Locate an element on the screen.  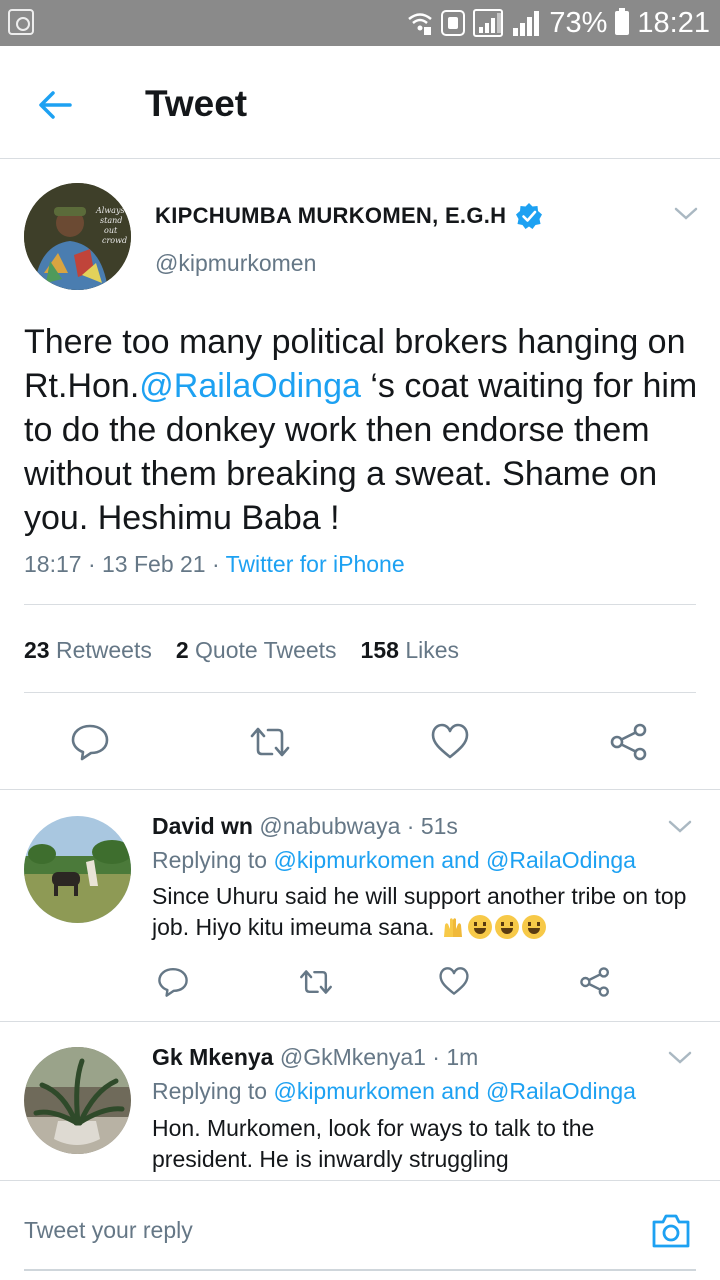
reply-author-name: David wn is located at coordinates (202, 826).